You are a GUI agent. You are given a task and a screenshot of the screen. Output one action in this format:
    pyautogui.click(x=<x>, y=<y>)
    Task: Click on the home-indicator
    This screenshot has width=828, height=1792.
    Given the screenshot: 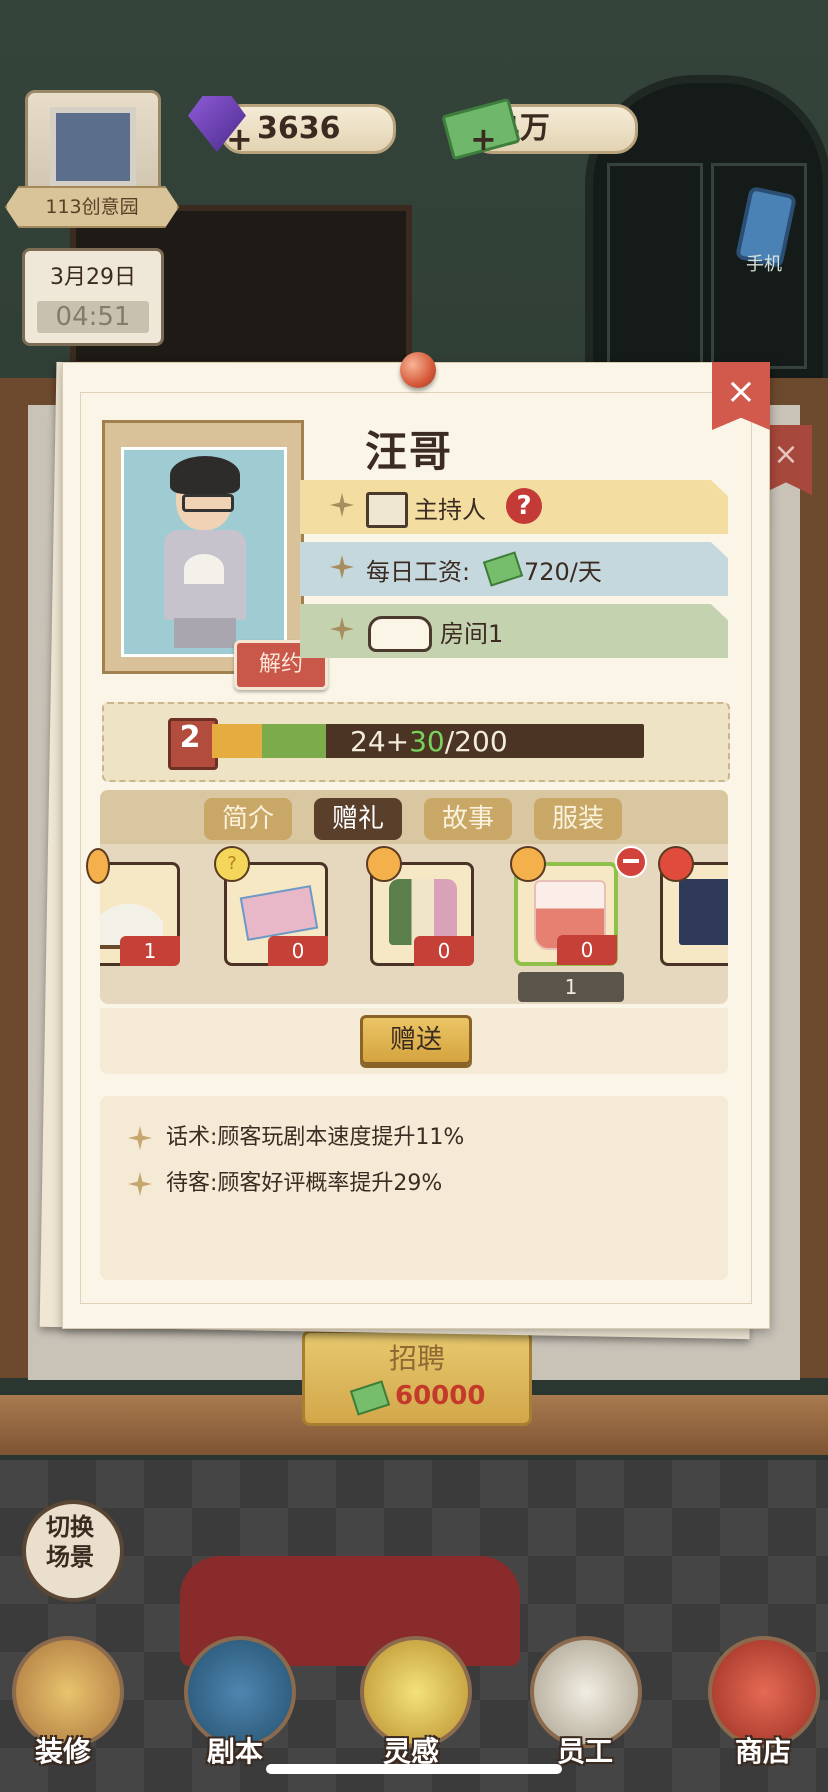 What is the action you would take?
    pyautogui.click(x=414, y=1769)
    